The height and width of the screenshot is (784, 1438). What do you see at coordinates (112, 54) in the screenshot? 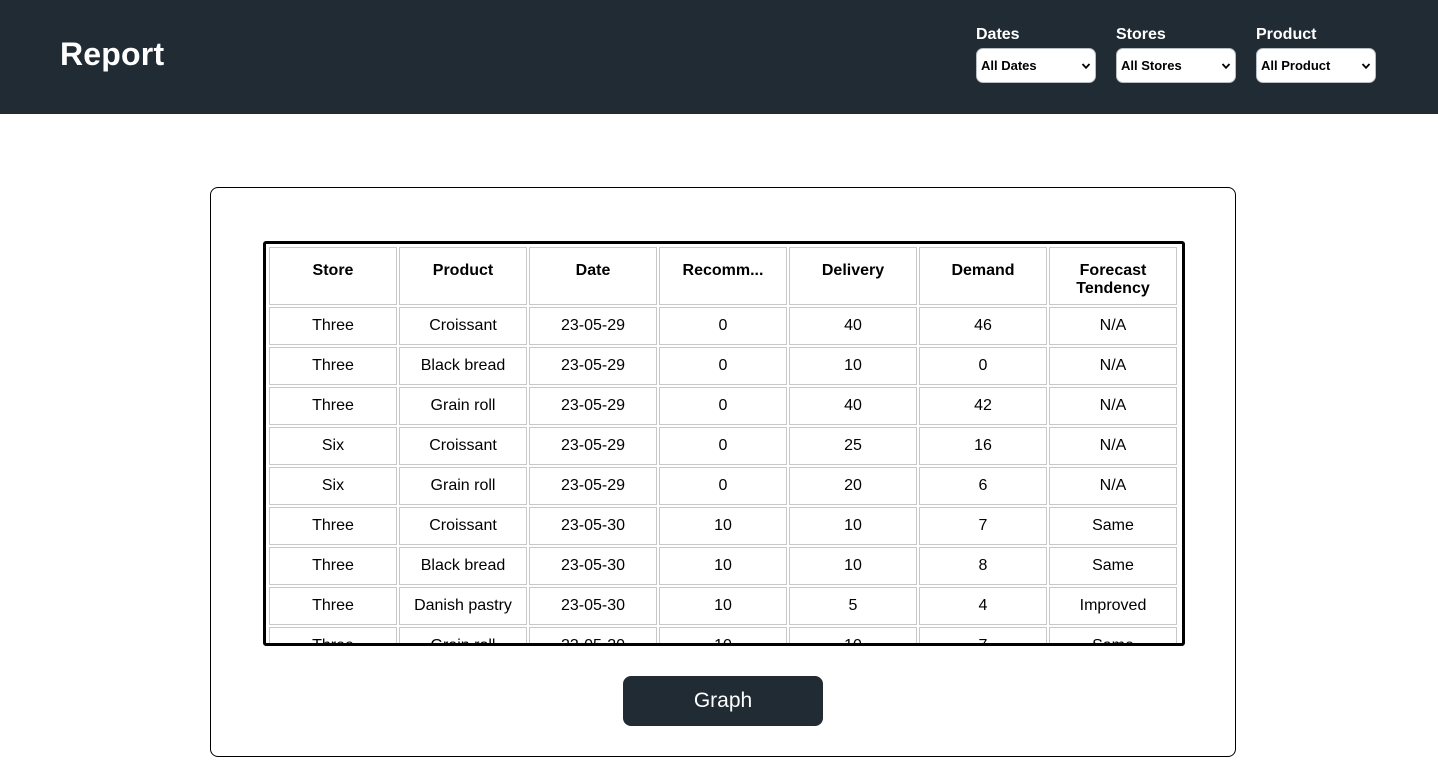
I see `page-title: Report` at bounding box center [112, 54].